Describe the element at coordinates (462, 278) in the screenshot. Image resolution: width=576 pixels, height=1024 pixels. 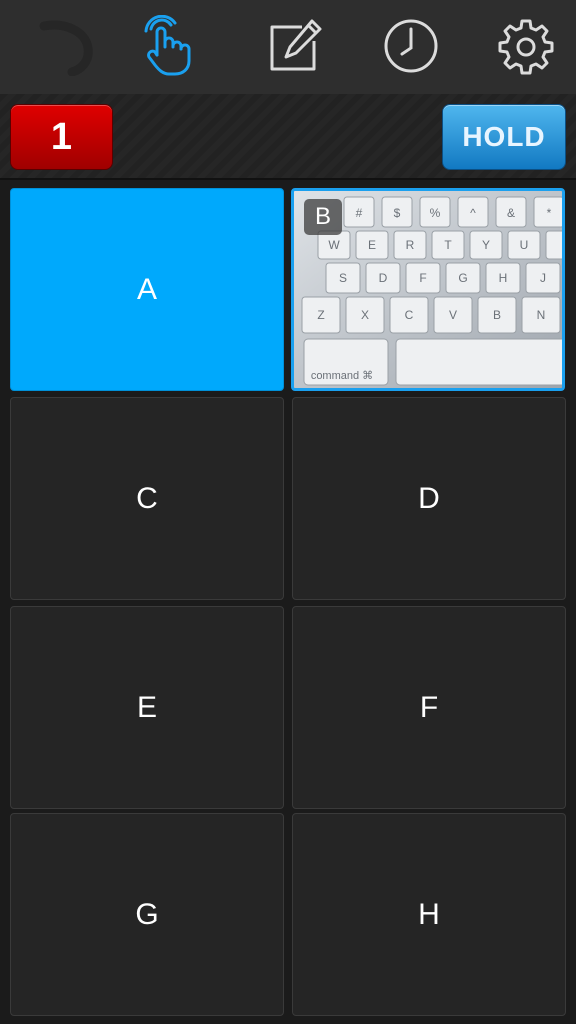
I see `key-label: G` at that location.